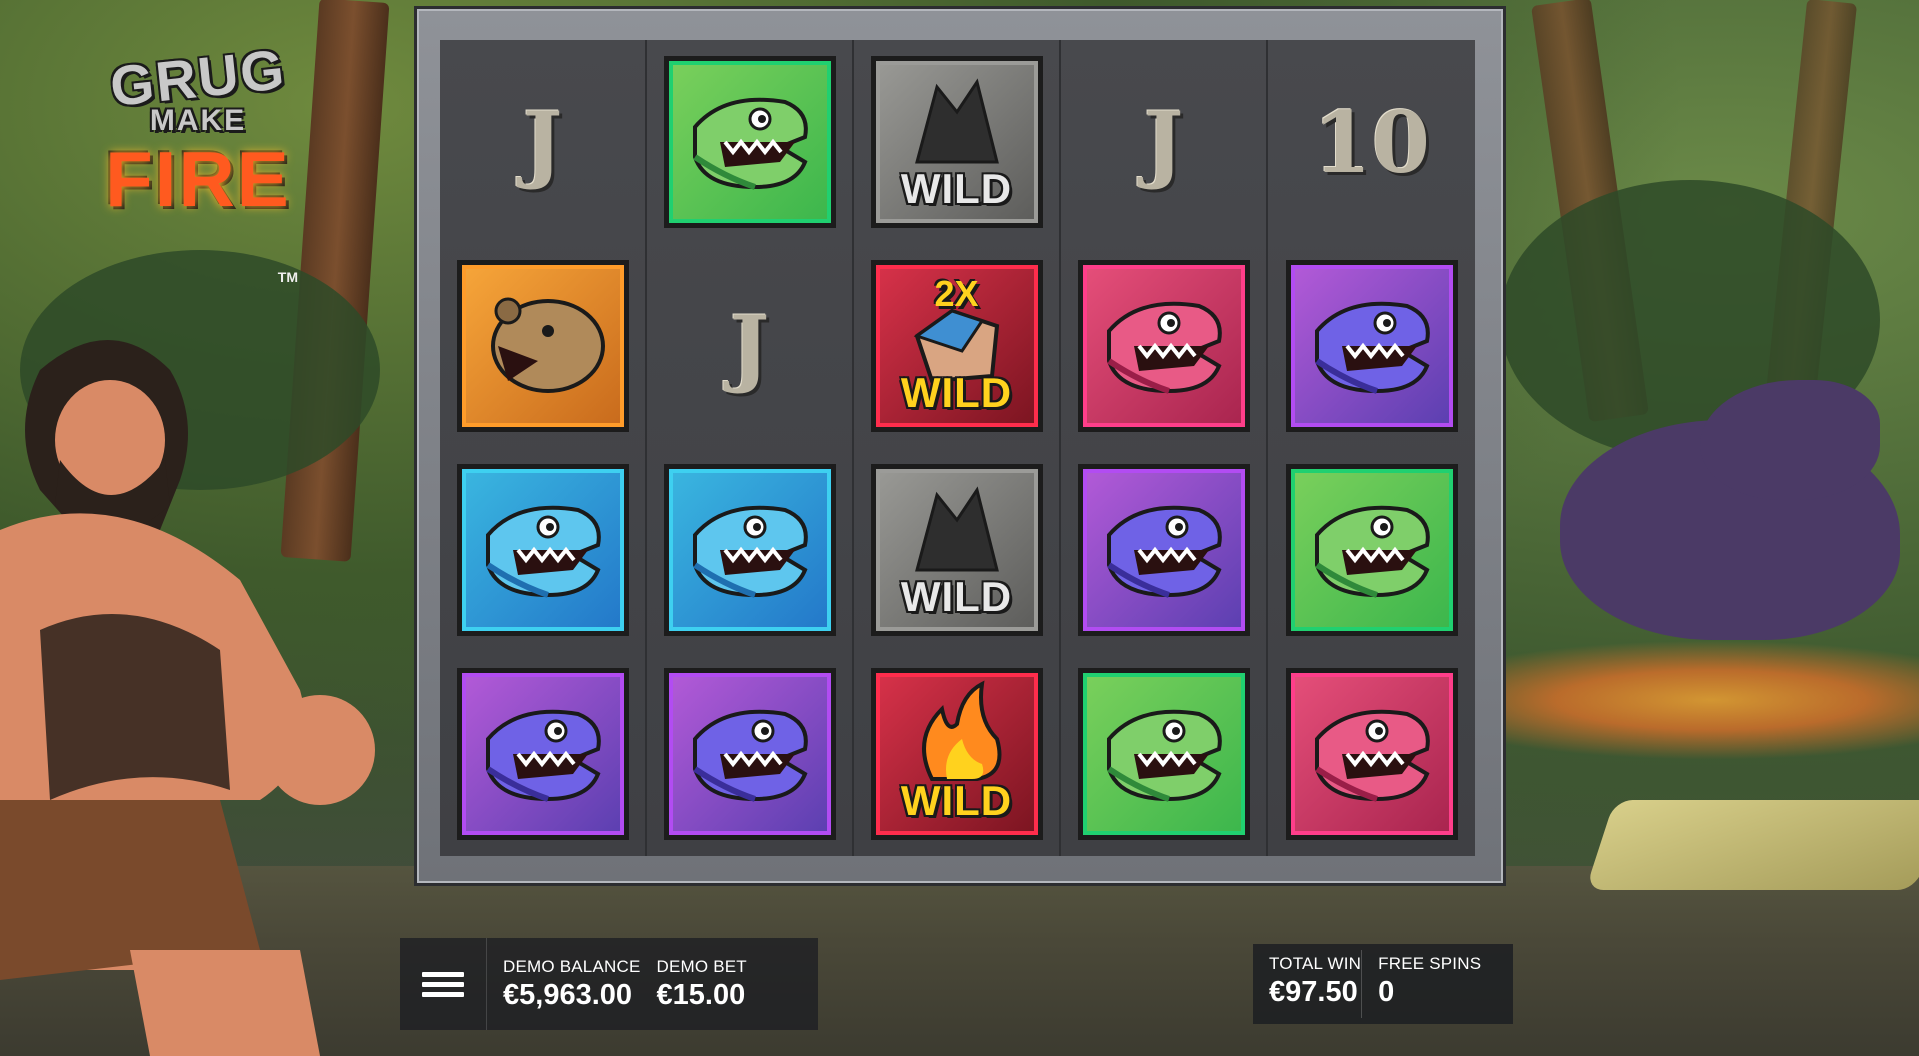 This screenshot has height=1056, width=1919. I want to click on game-logo: GRUG MAKE FIRE TM, so click(198, 171).